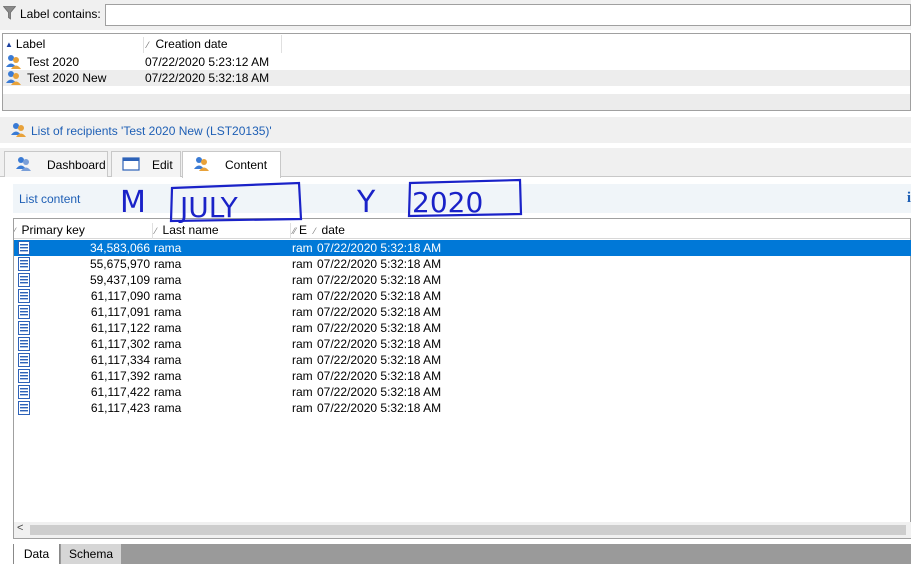 The height and width of the screenshot is (567, 911). I want to click on table-row: 61,117,423 rama ram 07/22/2020 5:32:18 AM, so click(462, 408).